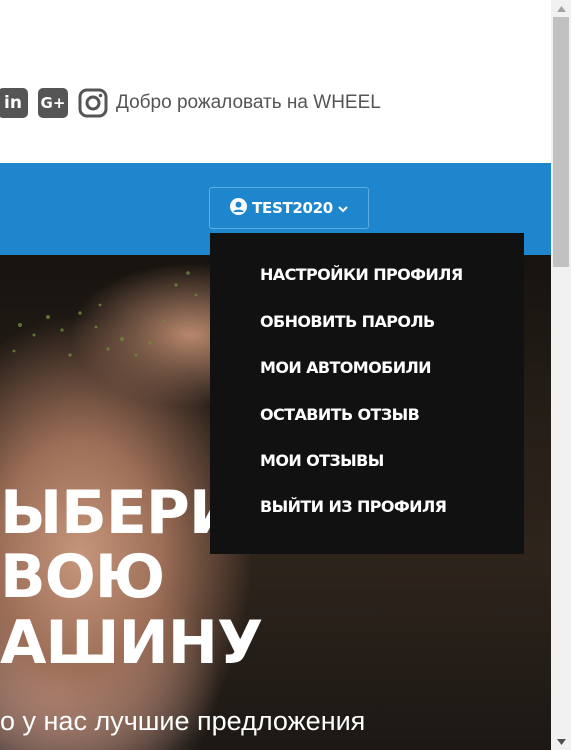  What do you see at coordinates (347, 321) in the screenshot?
I see `menu-item-update-password: ОБНОВИТЬ ПАРОЛЬ` at bounding box center [347, 321].